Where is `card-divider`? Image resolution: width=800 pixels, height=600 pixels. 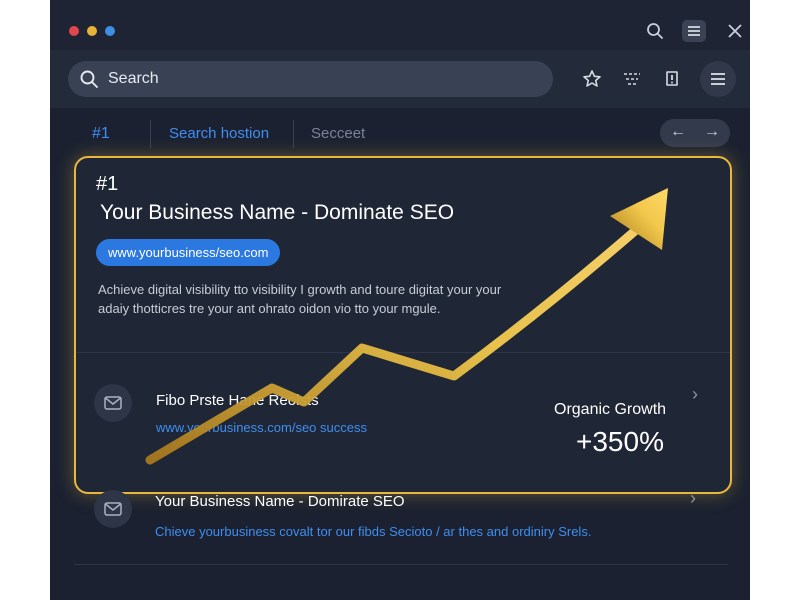
card-divider is located at coordinates (403, 352).